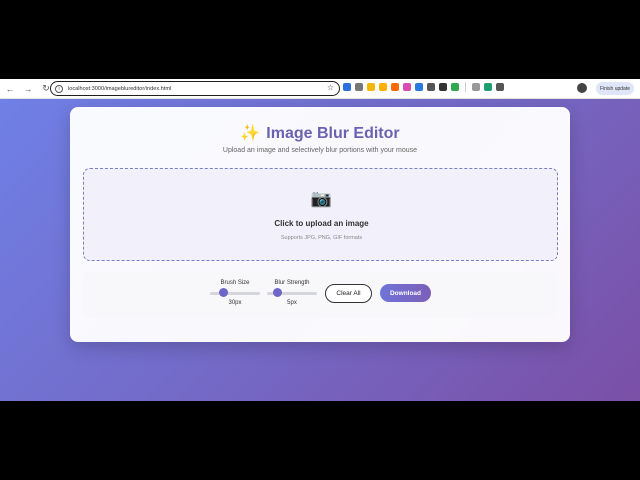 The width and height of the screenshot is (640, 480). I want to click on brush-size-label: Brush Size, so click(235, 283).